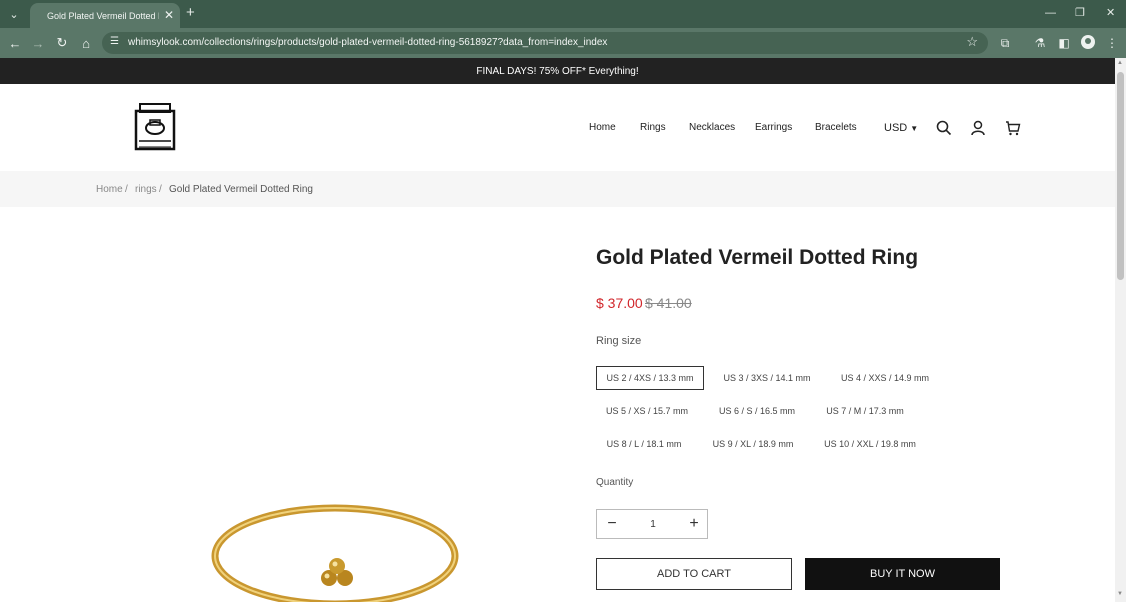  Describe the element at coordinates (169, 15) in the screenshot. I see `tab-close-icon: ✕` at that location.